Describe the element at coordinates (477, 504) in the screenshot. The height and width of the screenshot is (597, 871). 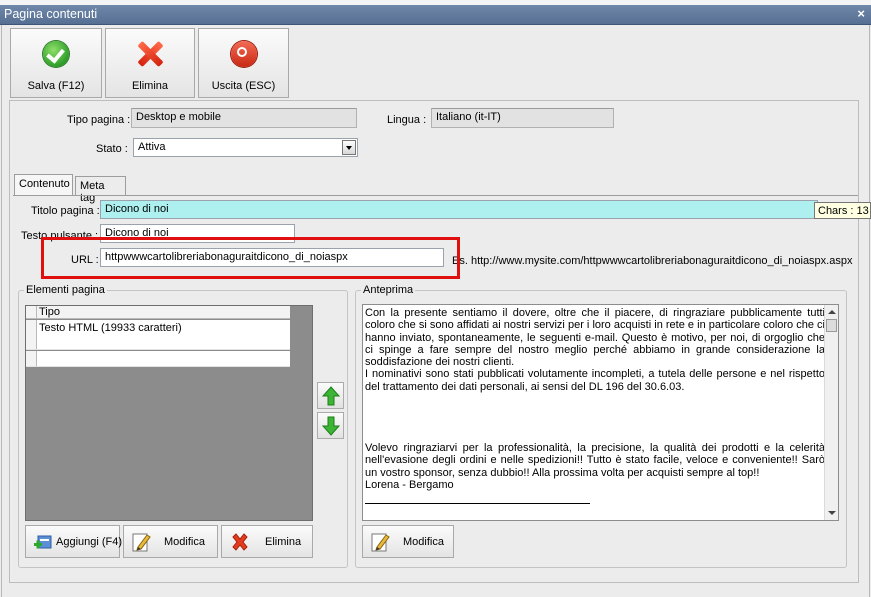
I see `preview-divider` at that location.